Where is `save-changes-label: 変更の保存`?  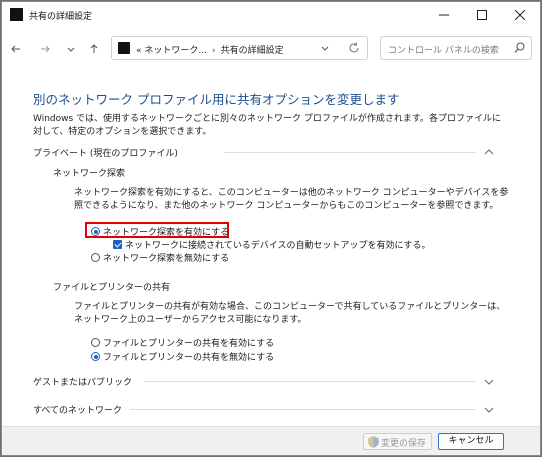 save-changes-label: 変更の保存 is located at coordinates (404, 444).